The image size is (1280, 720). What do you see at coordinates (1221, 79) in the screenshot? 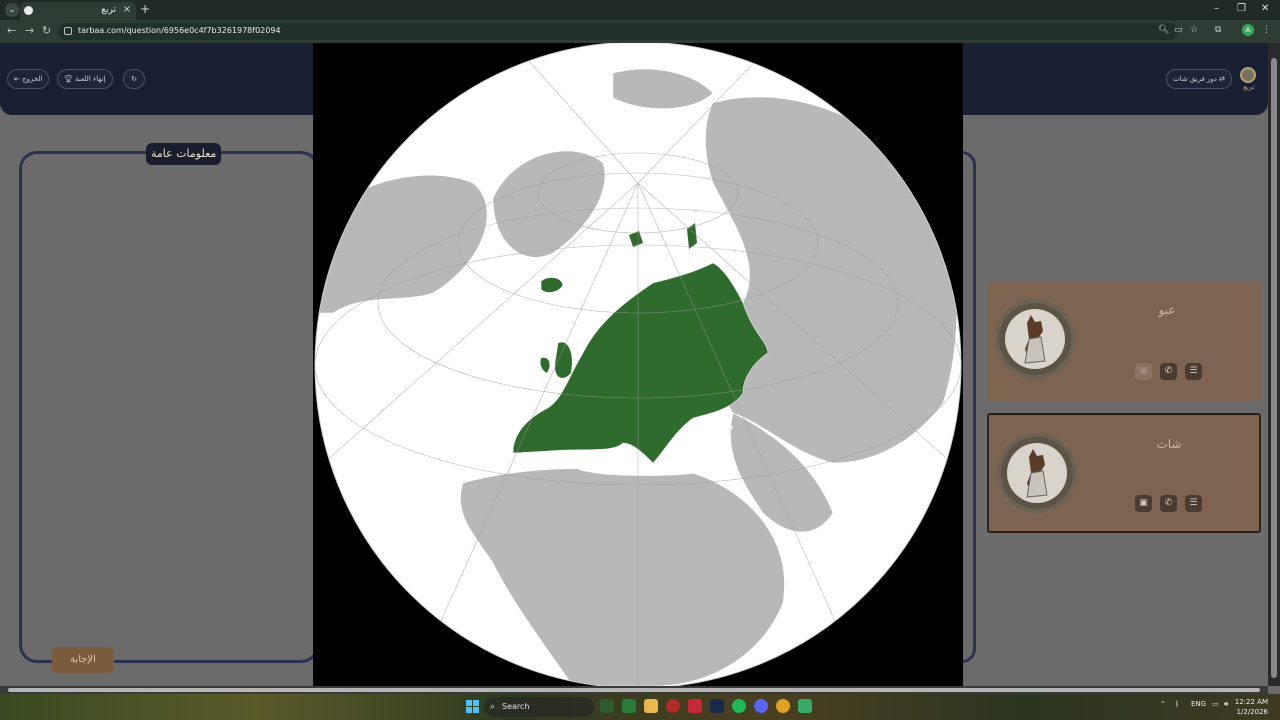
I see `shuffle-icon: ⇄` at bounding box center [1221, 79].